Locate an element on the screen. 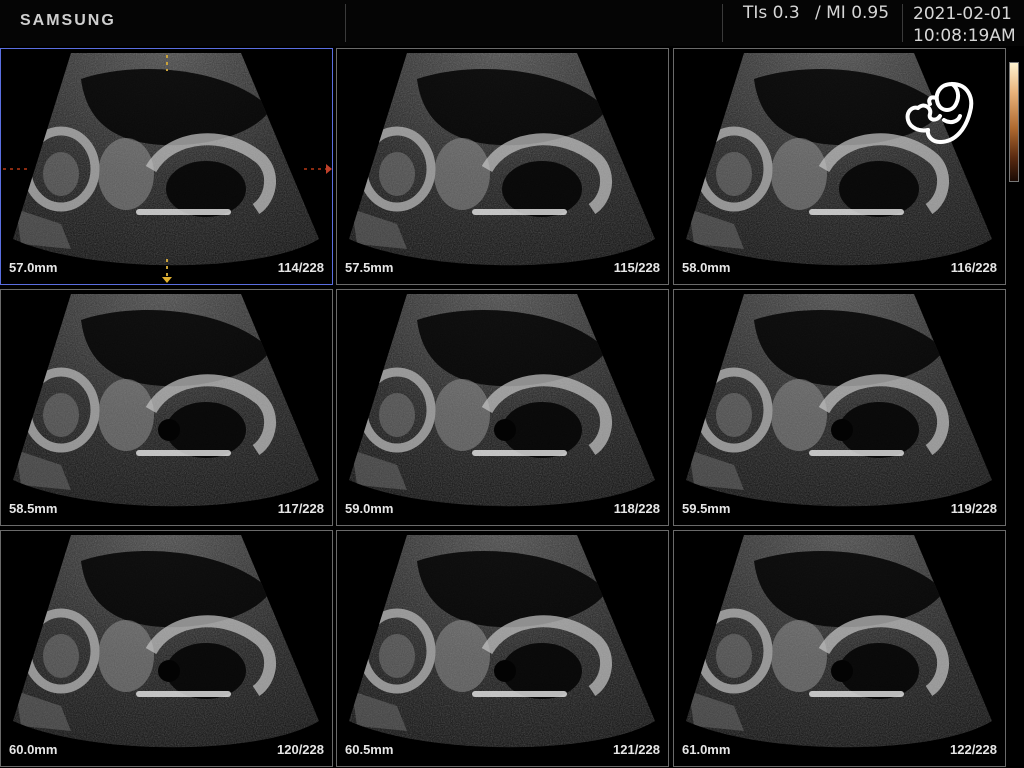 The width and height of the screenshot is (1024, 768). slice-depth: 57.5mm is located at coordinates (369, 267).